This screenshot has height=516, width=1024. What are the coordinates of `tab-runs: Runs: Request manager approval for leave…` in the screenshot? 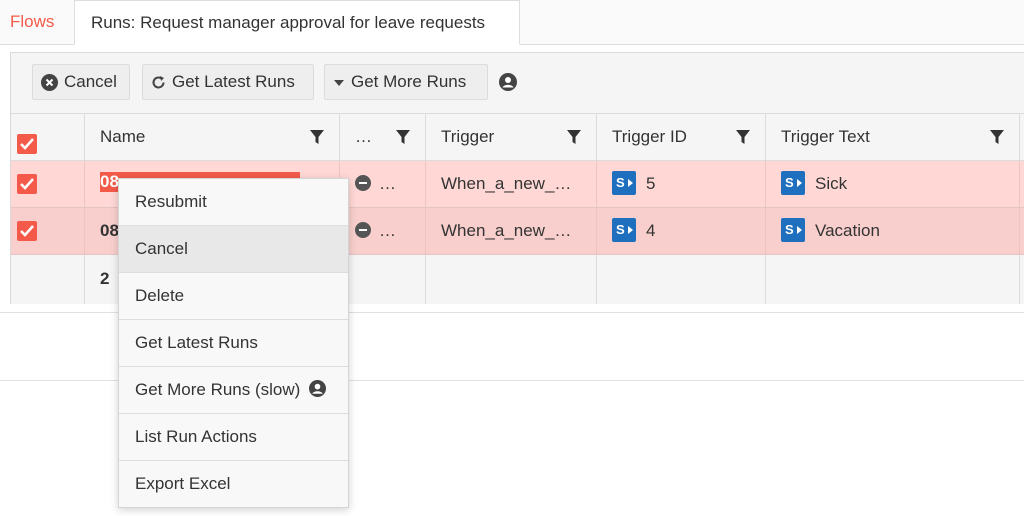 It's located at (297, 22).